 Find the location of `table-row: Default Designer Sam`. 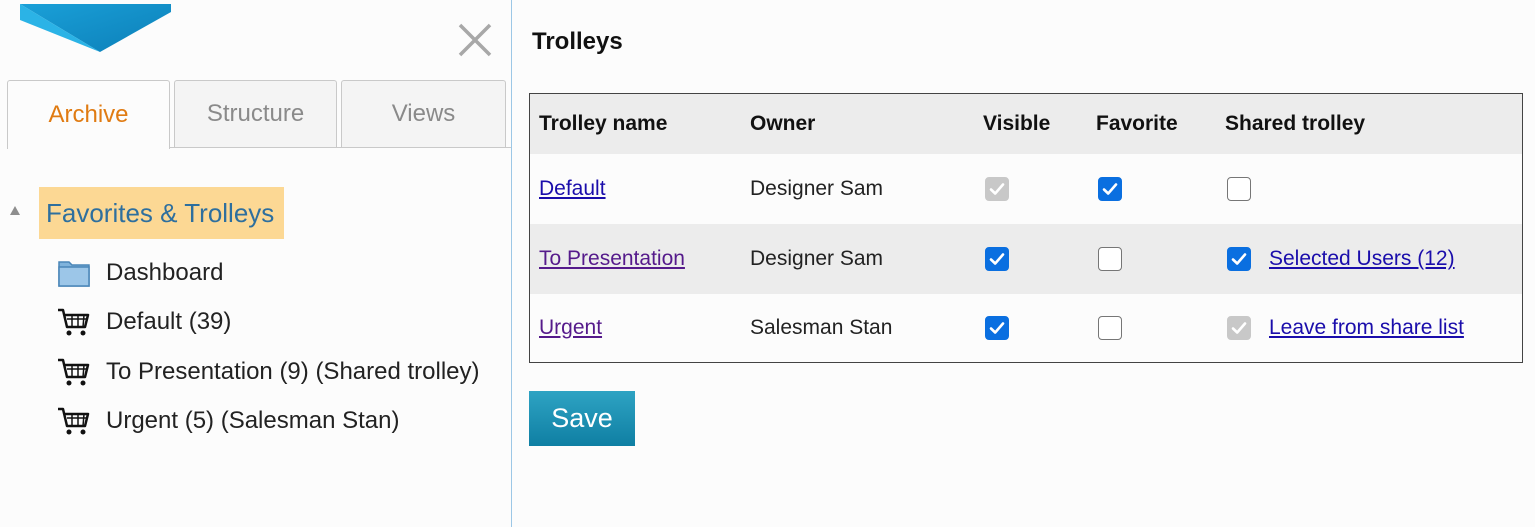

table-row: Default Designer Sam is located at coordinates (1026, 189).